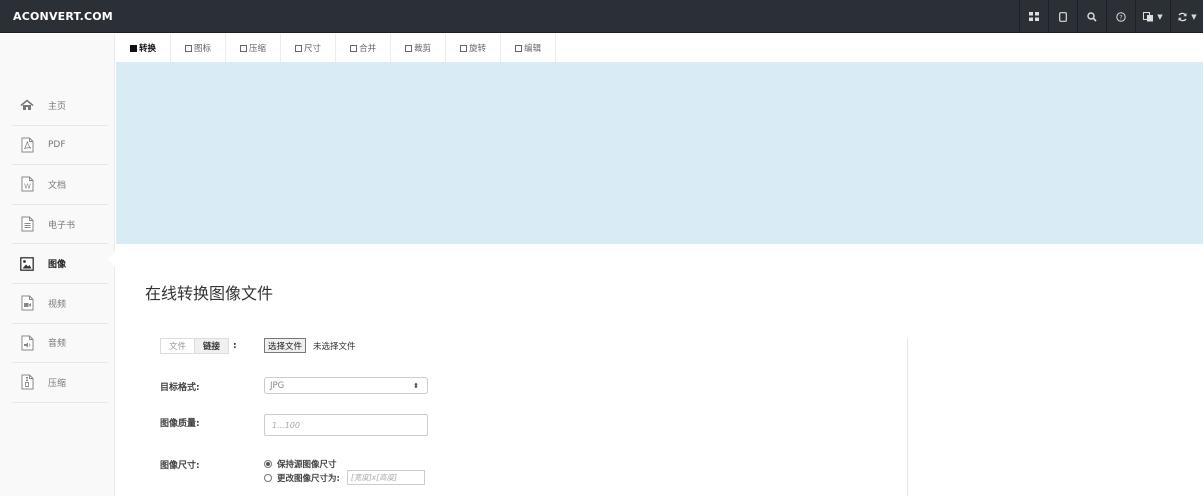 The image size is (1203, 496). I want to click on image-quality-label: 图像质量:, so click(180, 424).